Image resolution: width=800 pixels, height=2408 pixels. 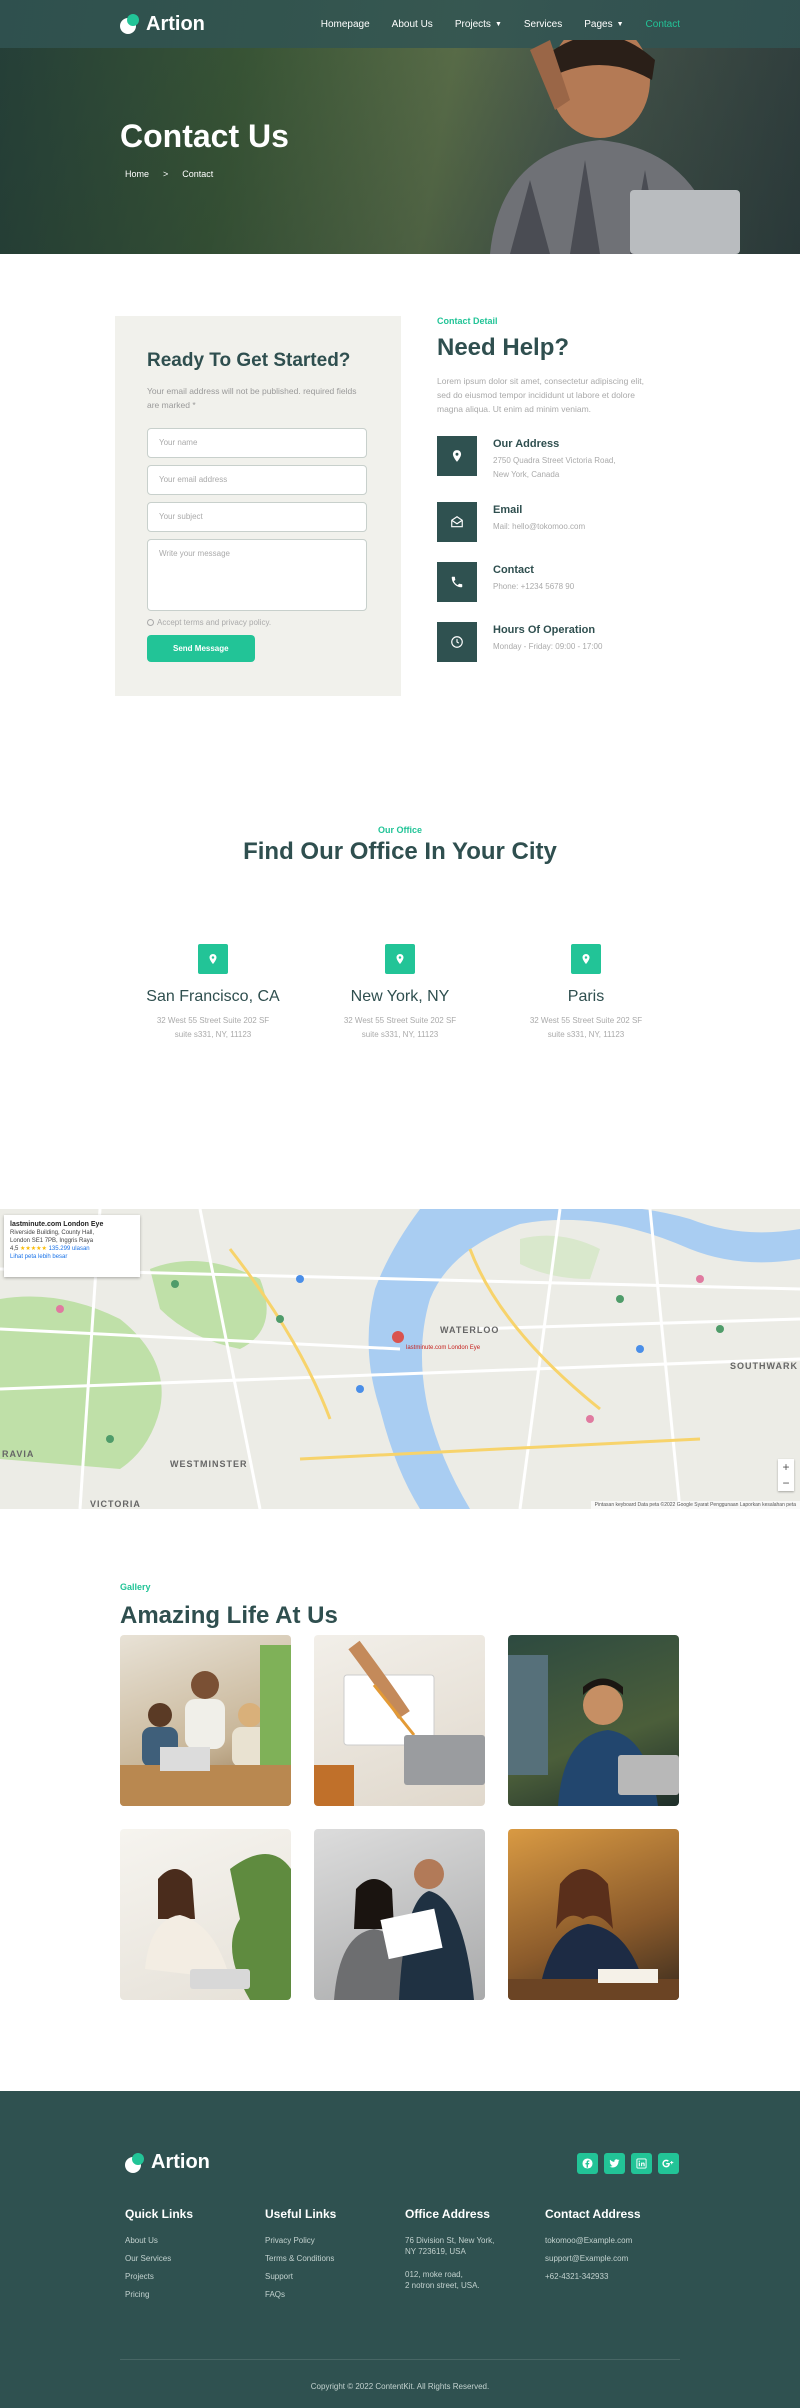 I want to click on nav-item-about: About Us, so click(x=412, y=24).